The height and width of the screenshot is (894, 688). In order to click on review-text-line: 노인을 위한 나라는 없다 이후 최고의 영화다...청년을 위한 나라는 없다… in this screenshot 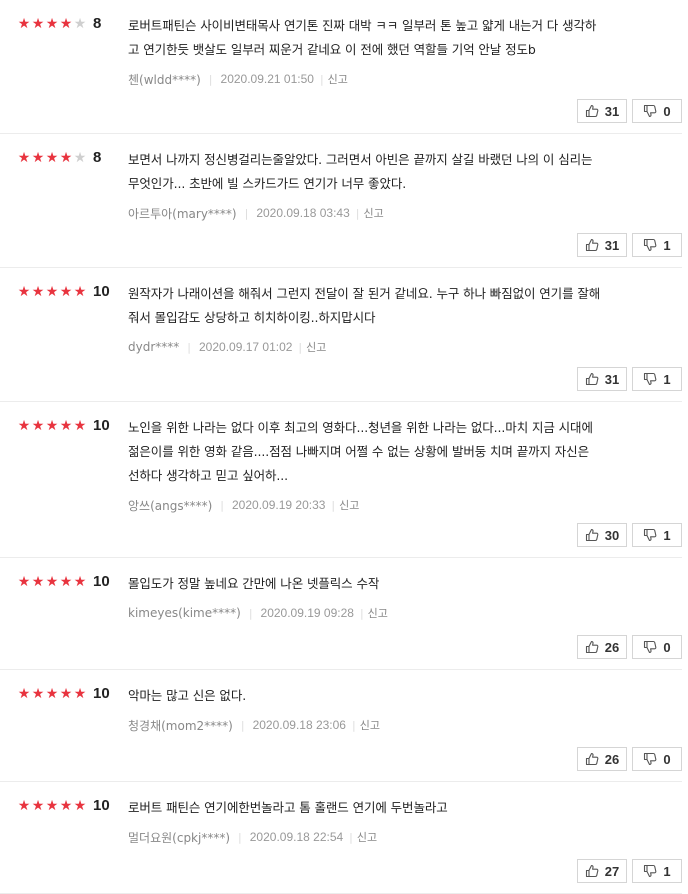, I will do `click(360, 427)`.